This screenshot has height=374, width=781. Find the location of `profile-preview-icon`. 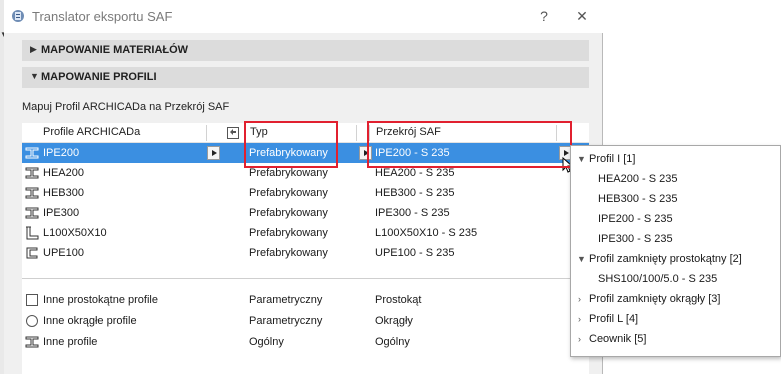

profile-preview-icon is located at coordinates (233, 133).